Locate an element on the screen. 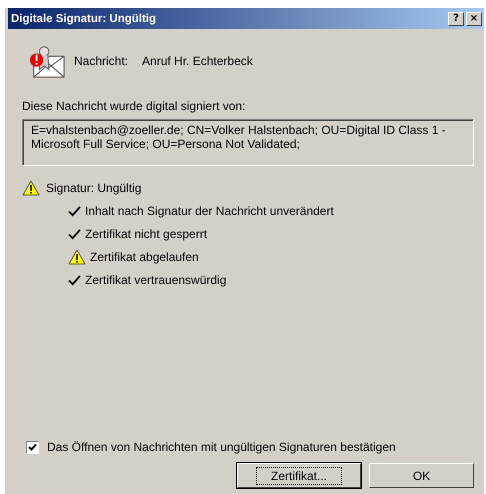 Image resolution: width=486 pixels, height=494 pixels. help-button: ? is located at coordinates (456, 19).